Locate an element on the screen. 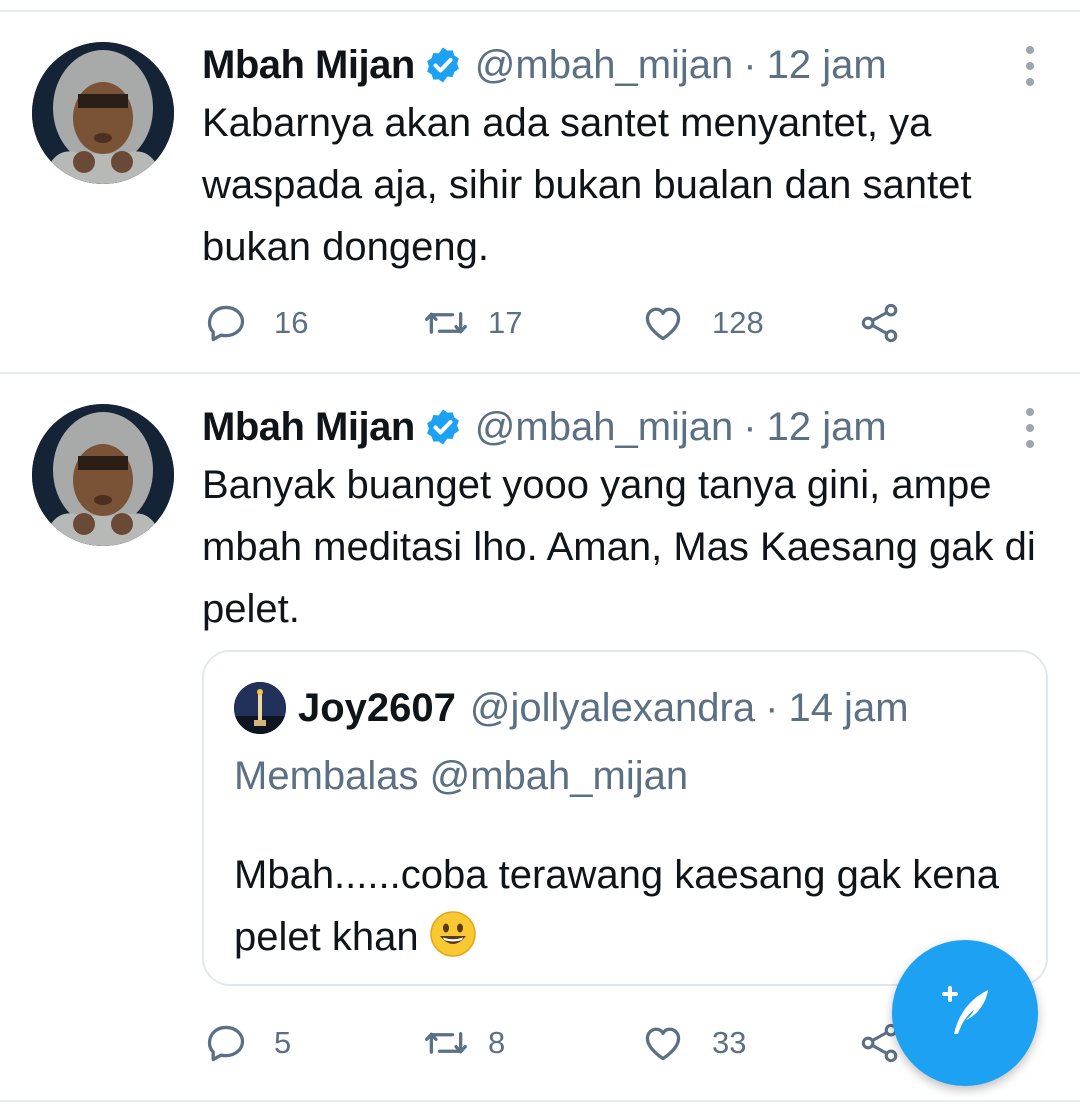  share-icon is located at coordinates (880, 323).